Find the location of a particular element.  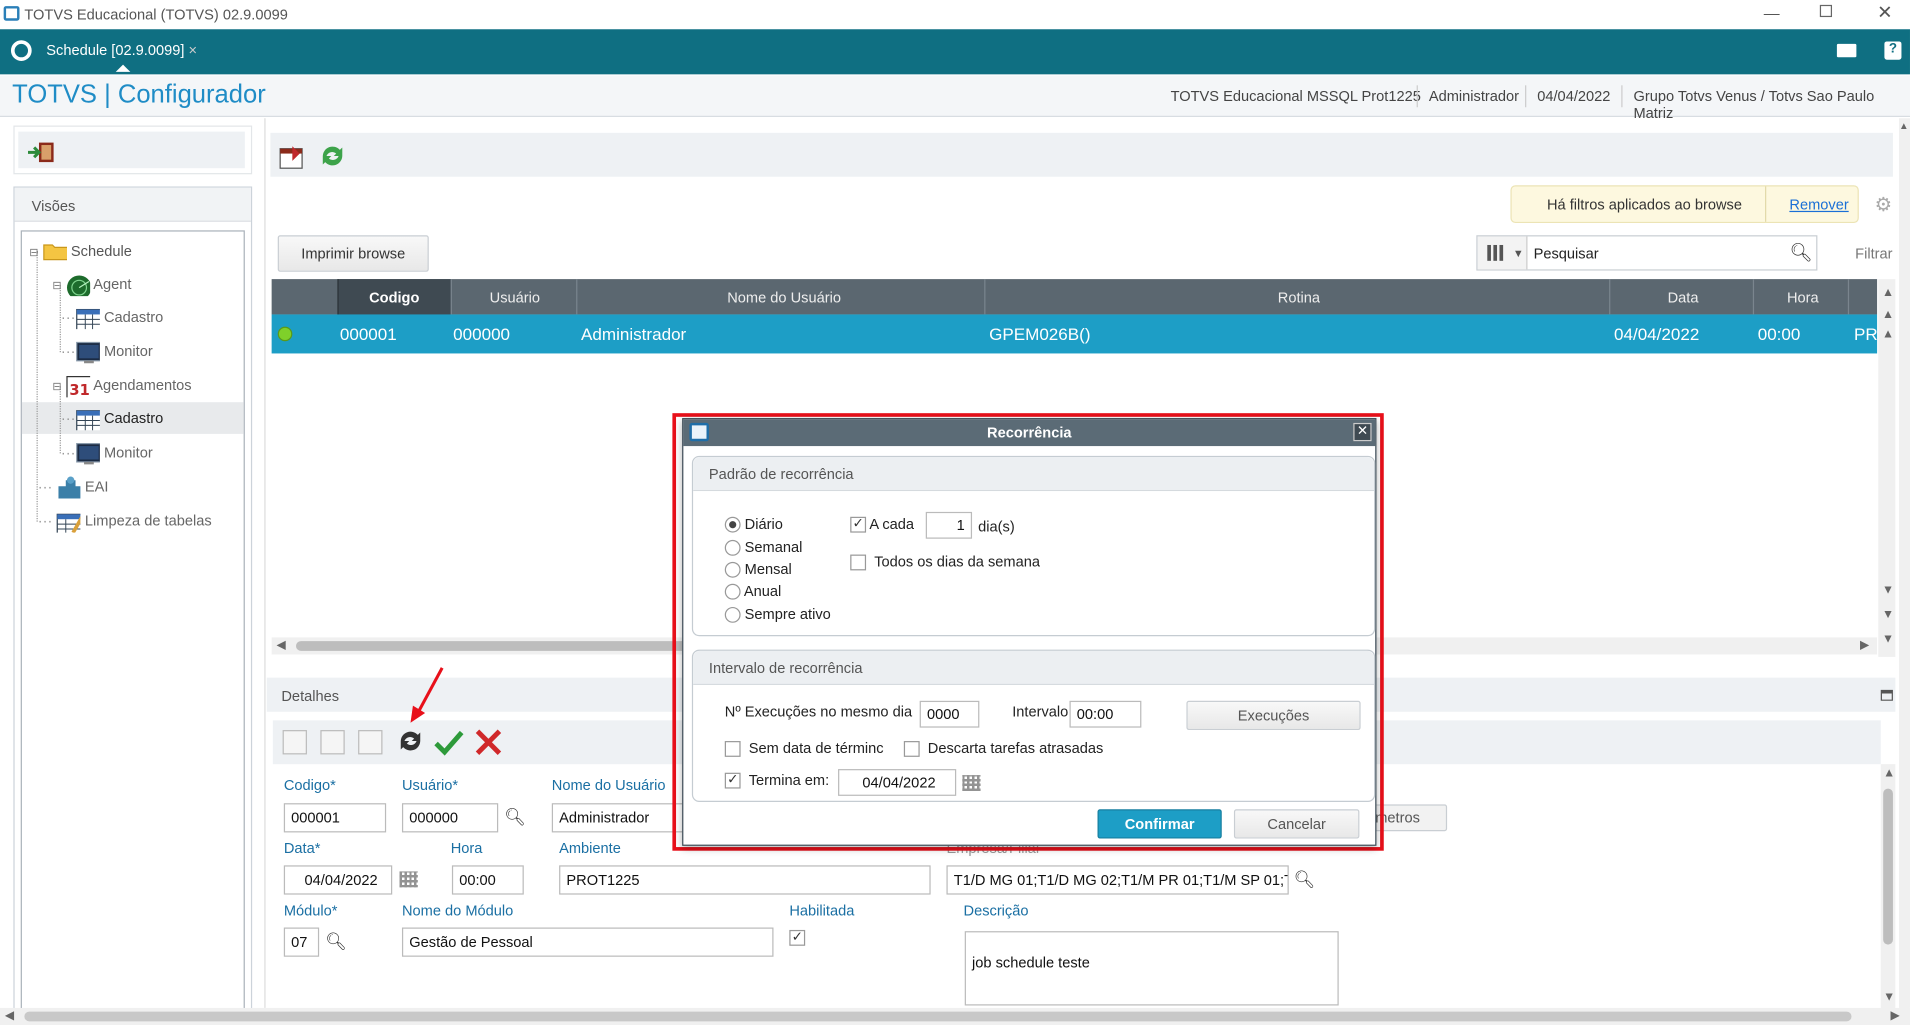

confirm-button: Confirmar is located at coordinates (1159, 824).